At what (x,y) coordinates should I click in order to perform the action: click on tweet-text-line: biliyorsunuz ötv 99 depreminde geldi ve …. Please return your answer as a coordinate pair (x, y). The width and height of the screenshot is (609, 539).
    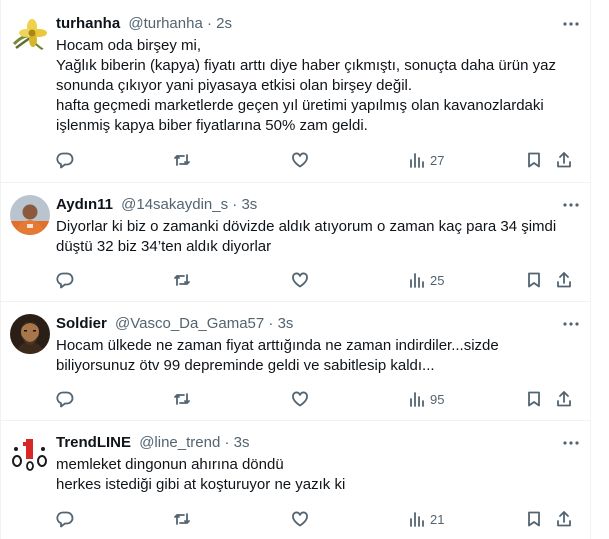
    Looking at the image, I should click on (245, 365).